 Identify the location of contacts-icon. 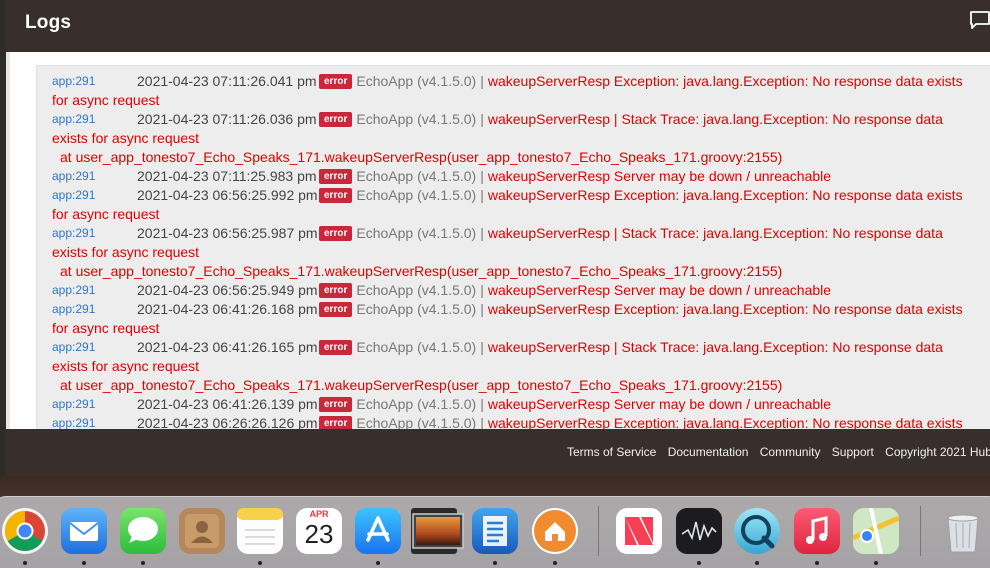
(202, 531).